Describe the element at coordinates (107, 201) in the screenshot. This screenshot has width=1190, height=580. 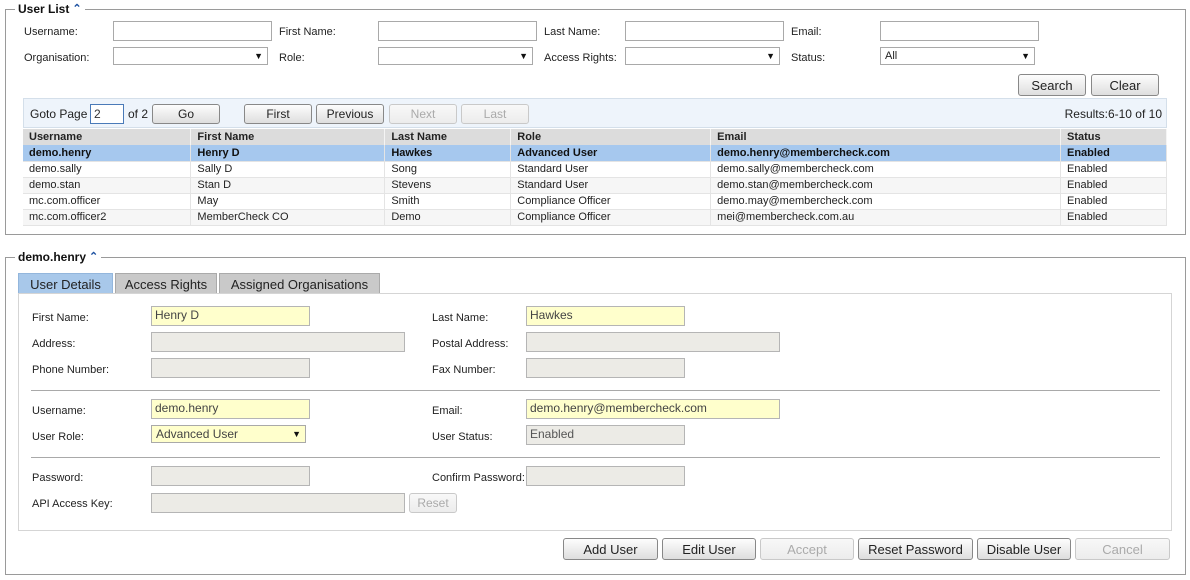
I see `cell-username: mc.com.officer` at that location.